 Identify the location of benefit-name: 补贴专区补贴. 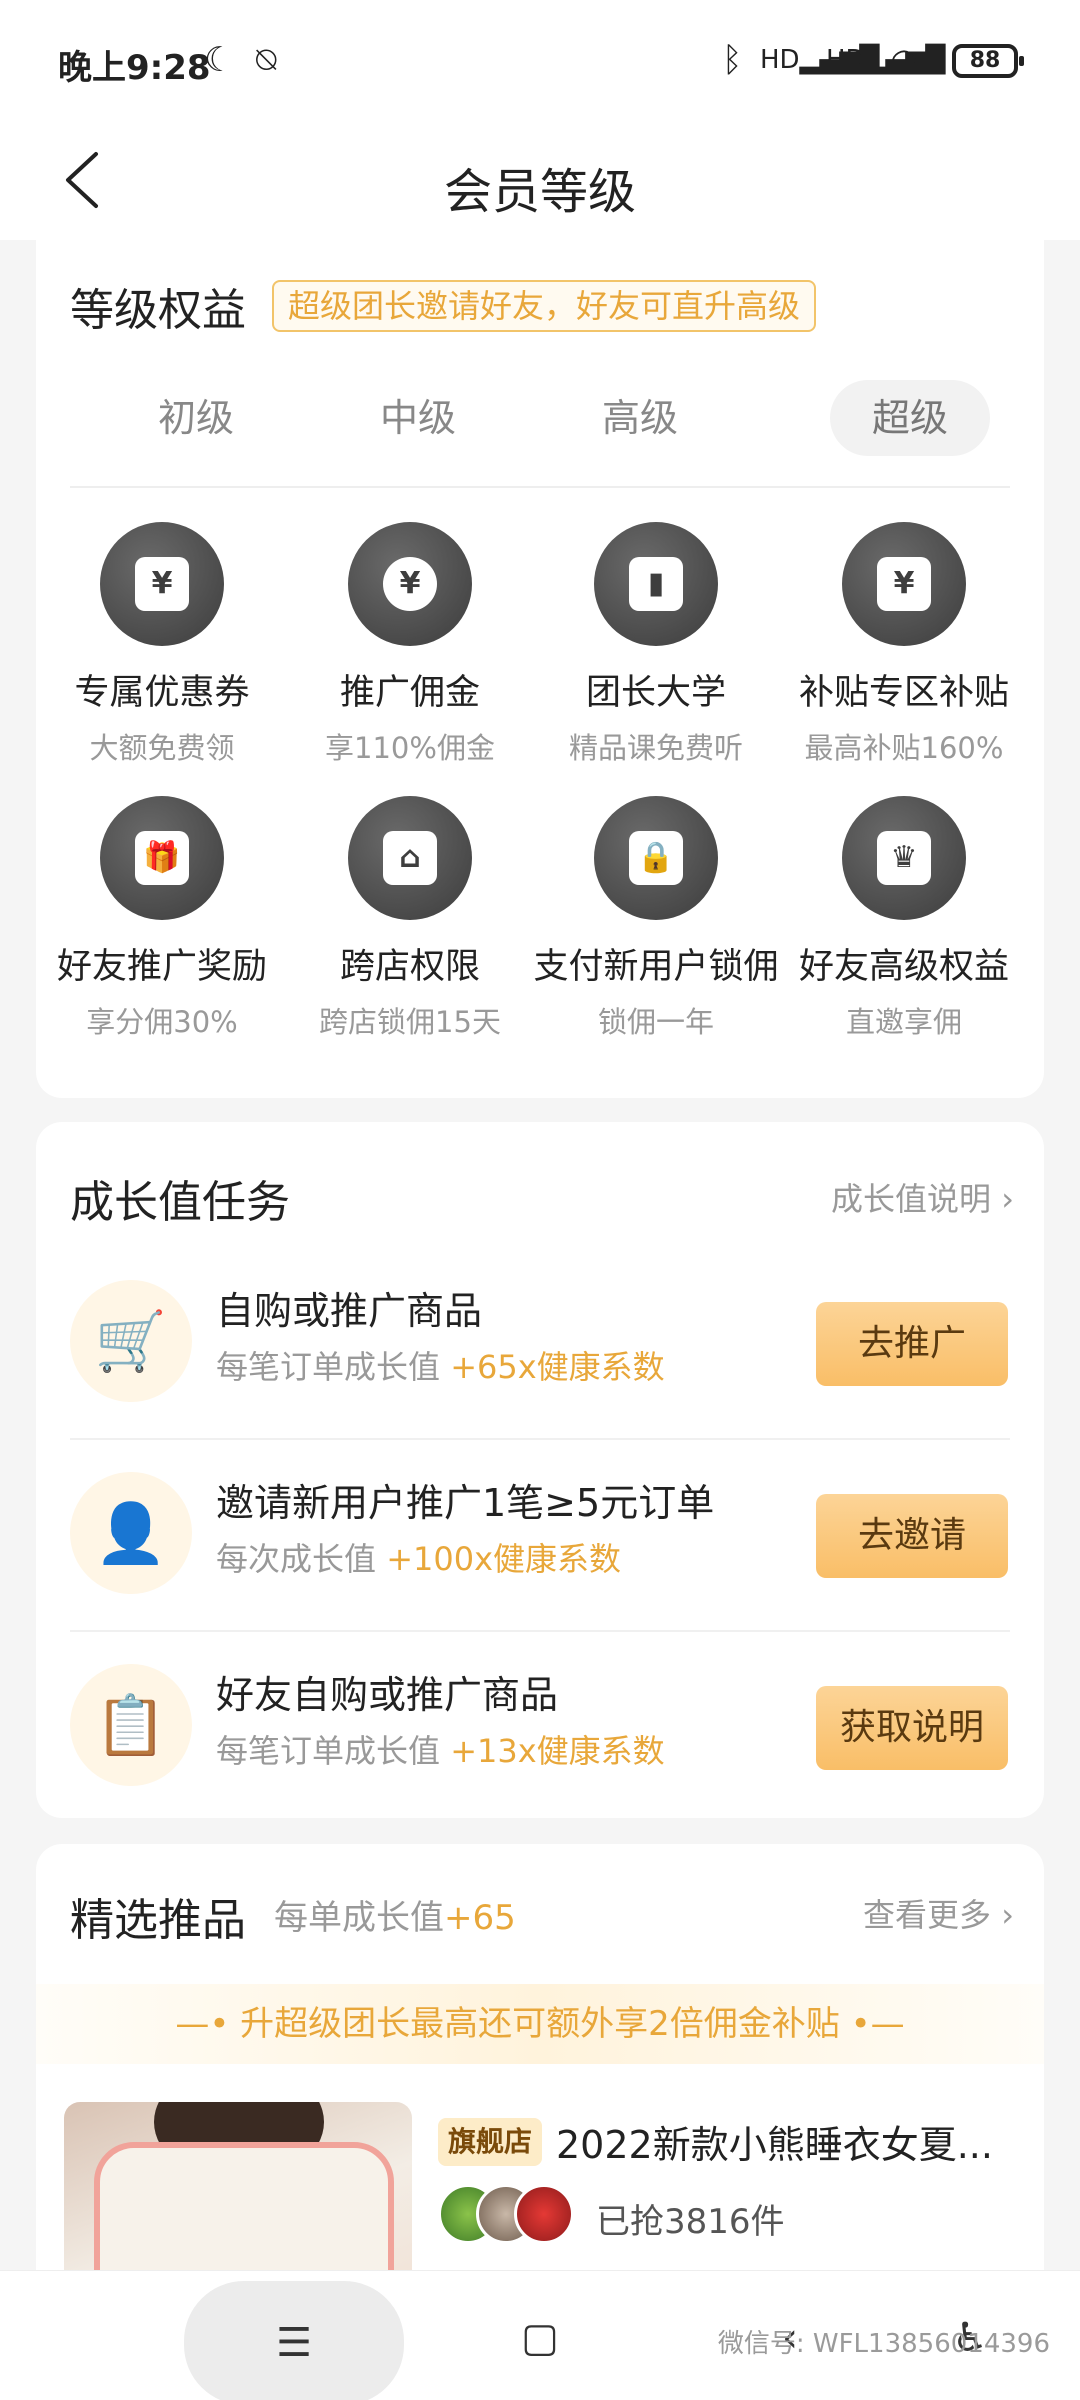
(903, 693).